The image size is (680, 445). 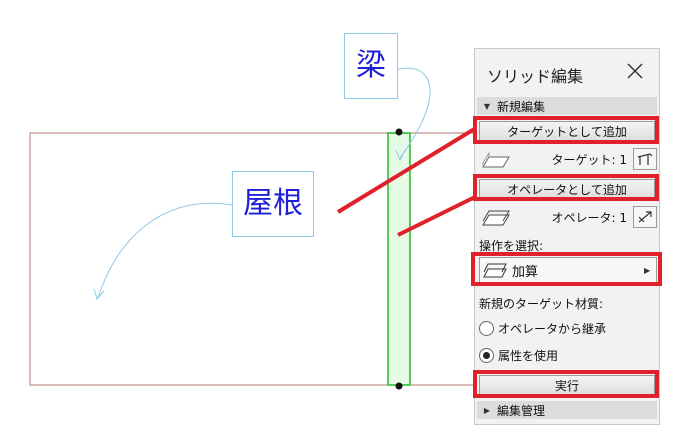 What do you see at coordinates (568, 270) in the screenshot?
I see `operation-dropdown: 加算 ▶` at bounding box center [568, 270].